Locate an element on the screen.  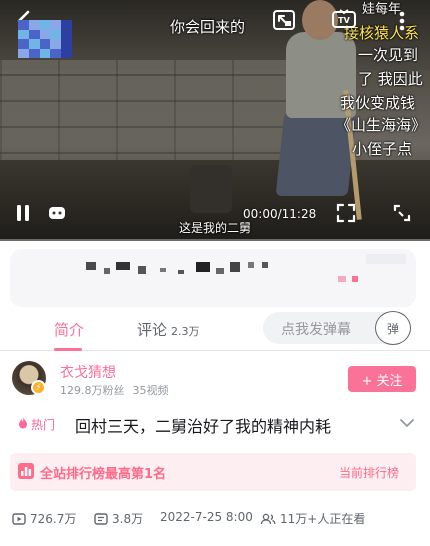
publish-time: 2022-7-25 8:00 is located at coordinates (206, 517).